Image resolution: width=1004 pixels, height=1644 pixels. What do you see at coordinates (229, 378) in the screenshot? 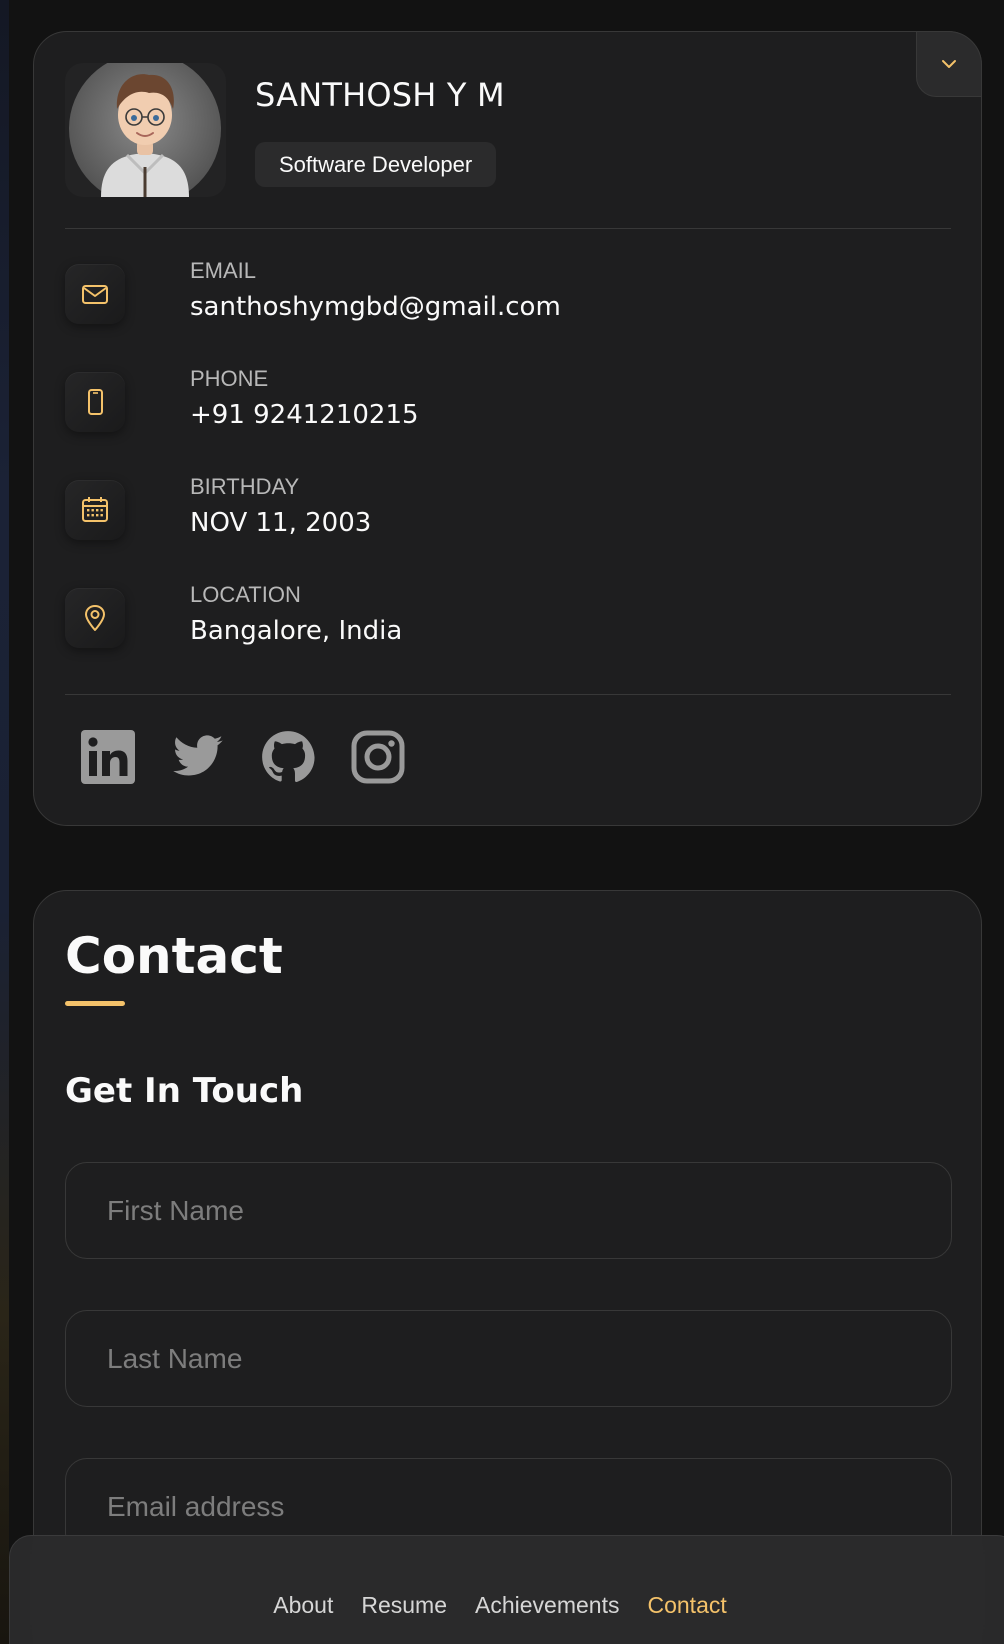
I see `contact-label: Phone` at bounding box center [229, 378].